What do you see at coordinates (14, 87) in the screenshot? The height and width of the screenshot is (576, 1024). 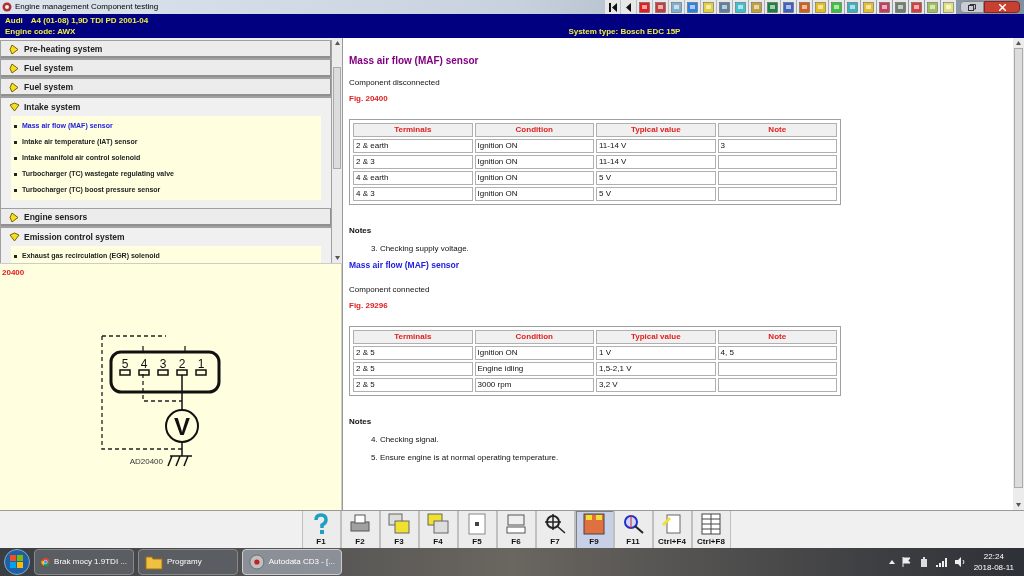 I see `collapsed-diamond-icon` at bounding box center [14, 87].